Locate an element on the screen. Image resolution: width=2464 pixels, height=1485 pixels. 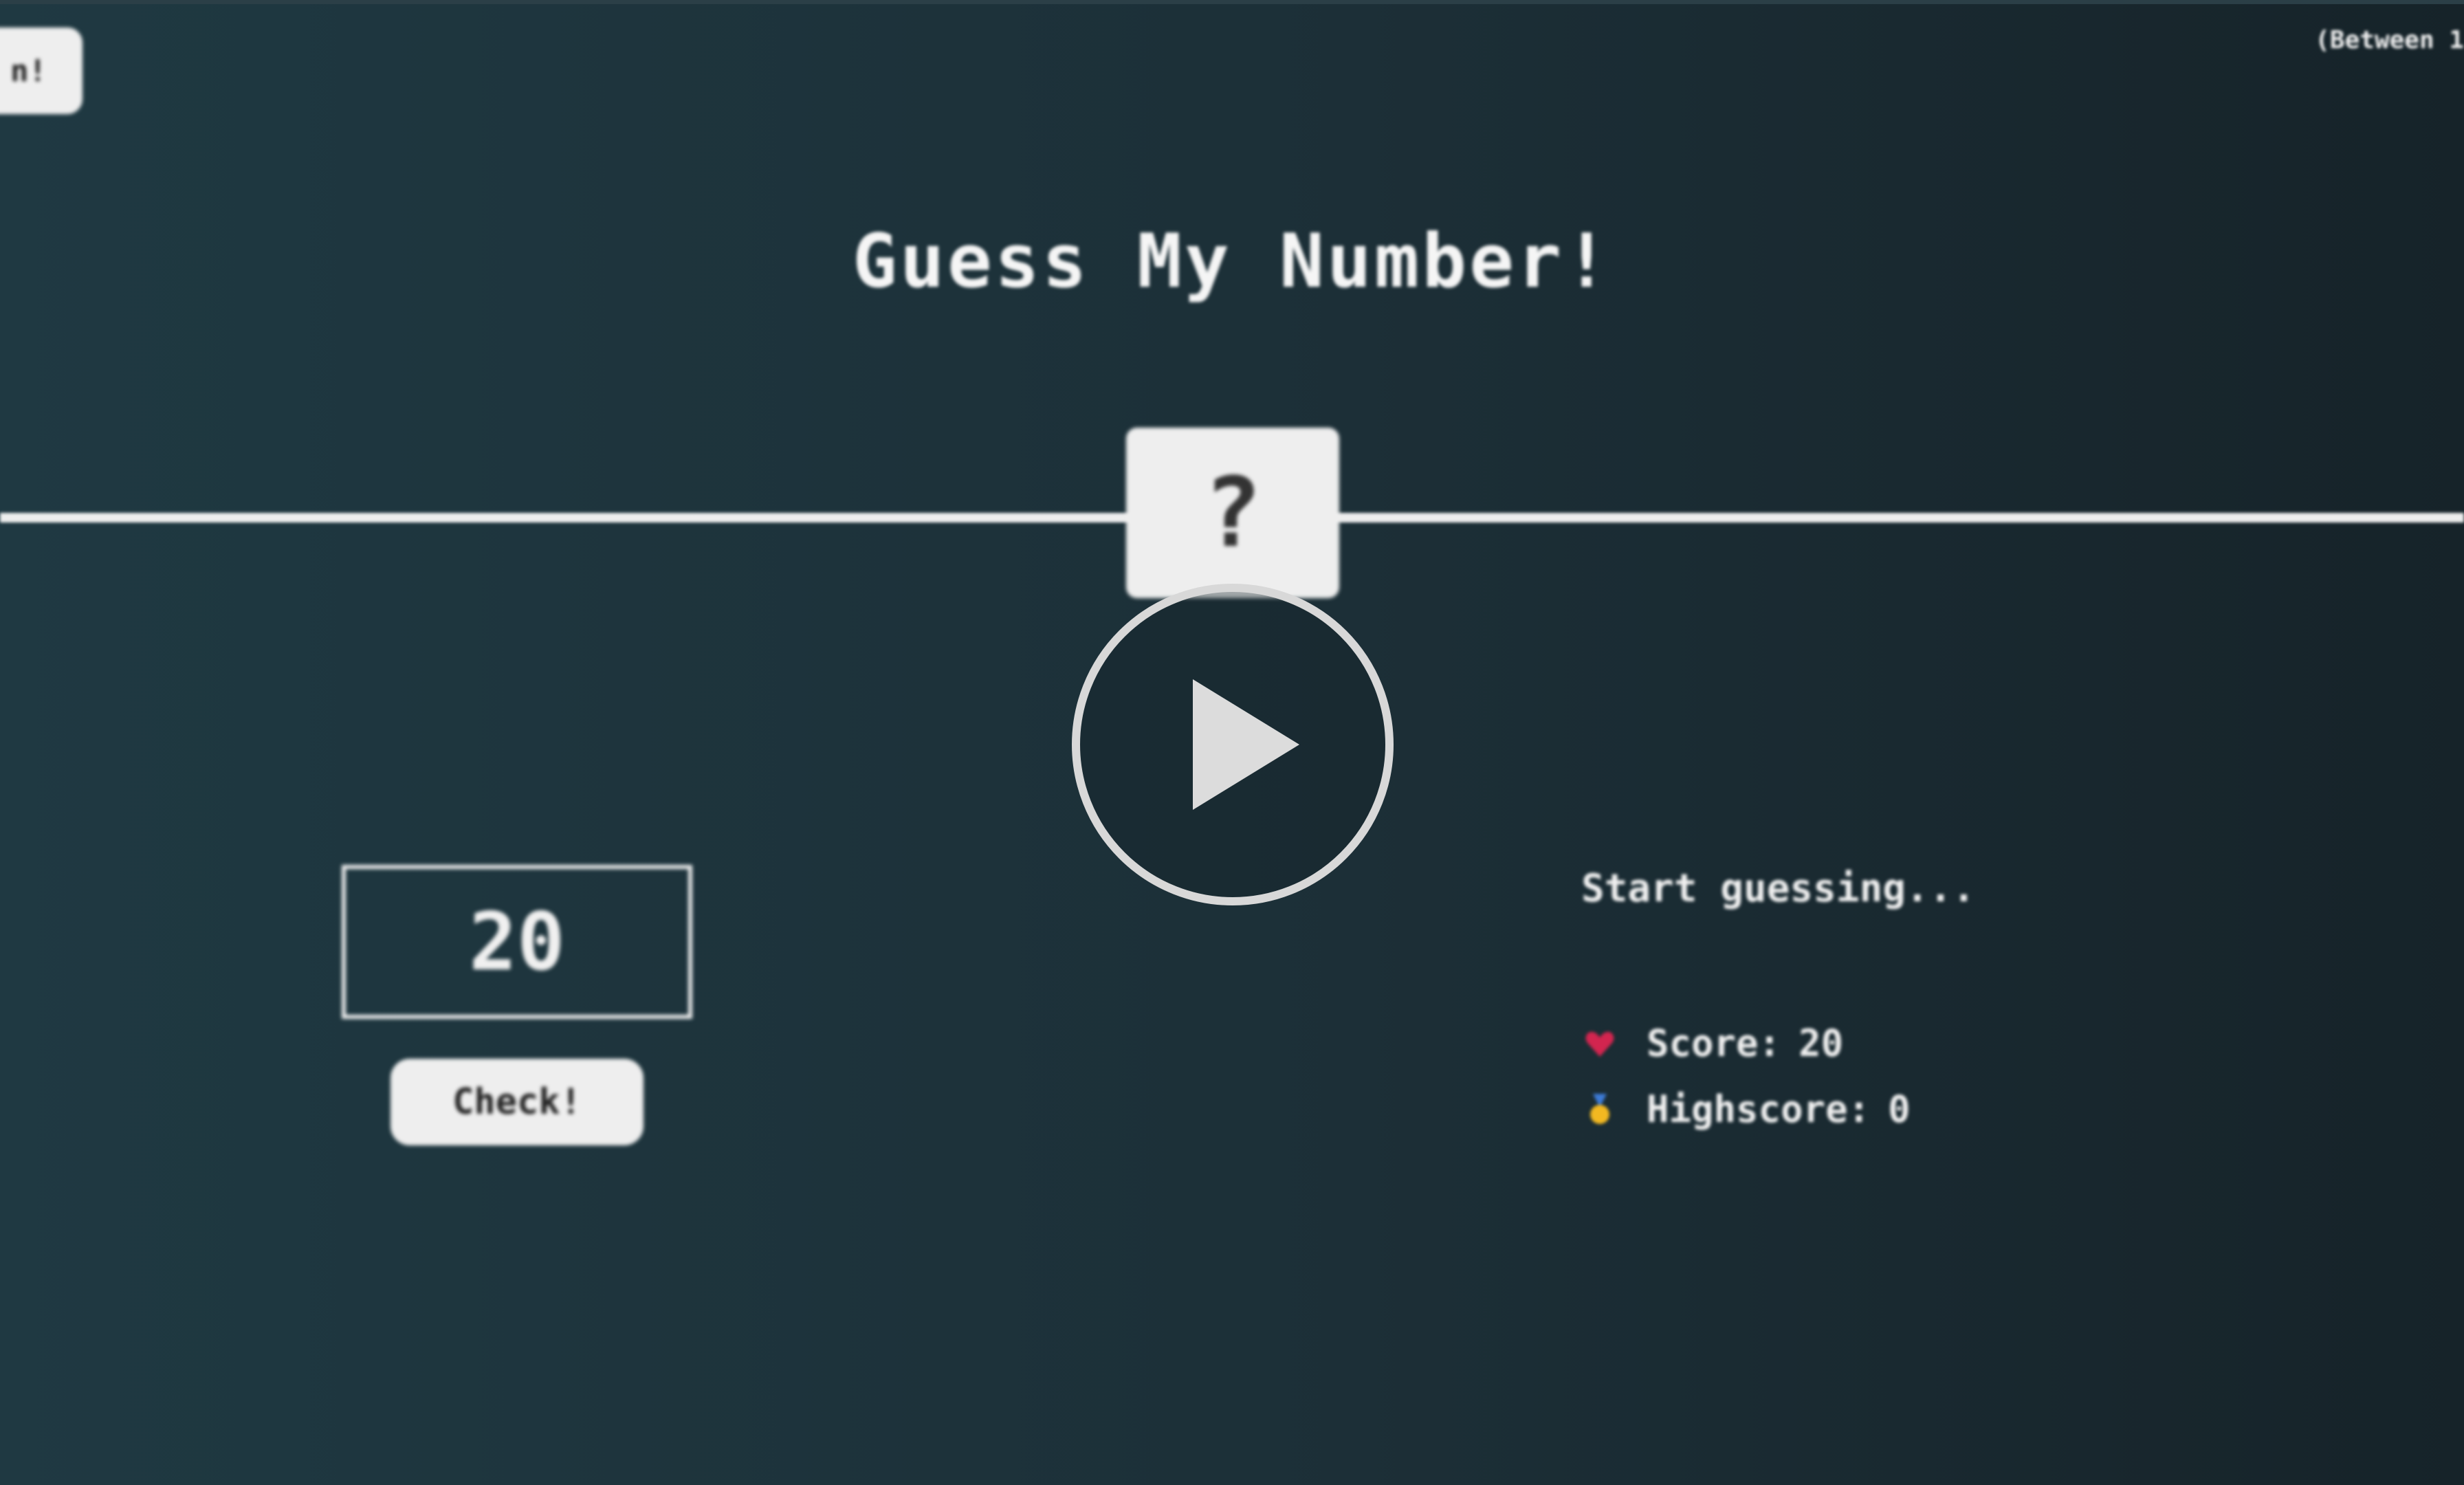
range-hint: (Between 1 is located at coordinates (2389, 40).